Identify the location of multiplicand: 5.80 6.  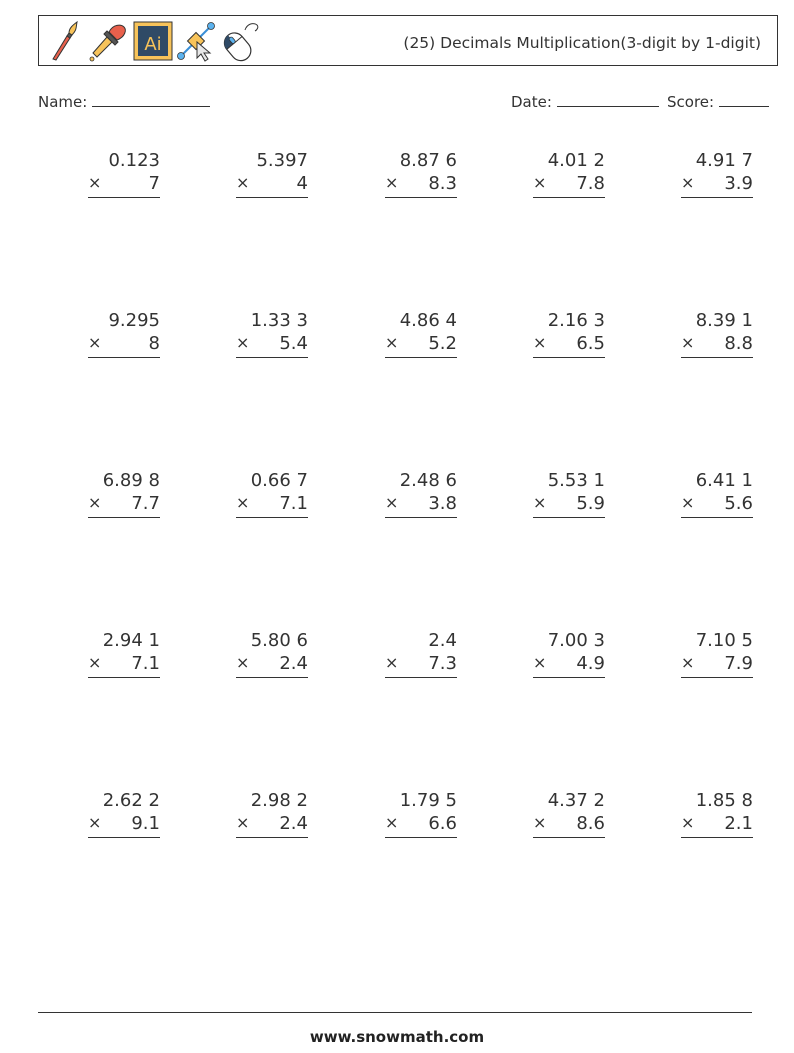
(279, 640).